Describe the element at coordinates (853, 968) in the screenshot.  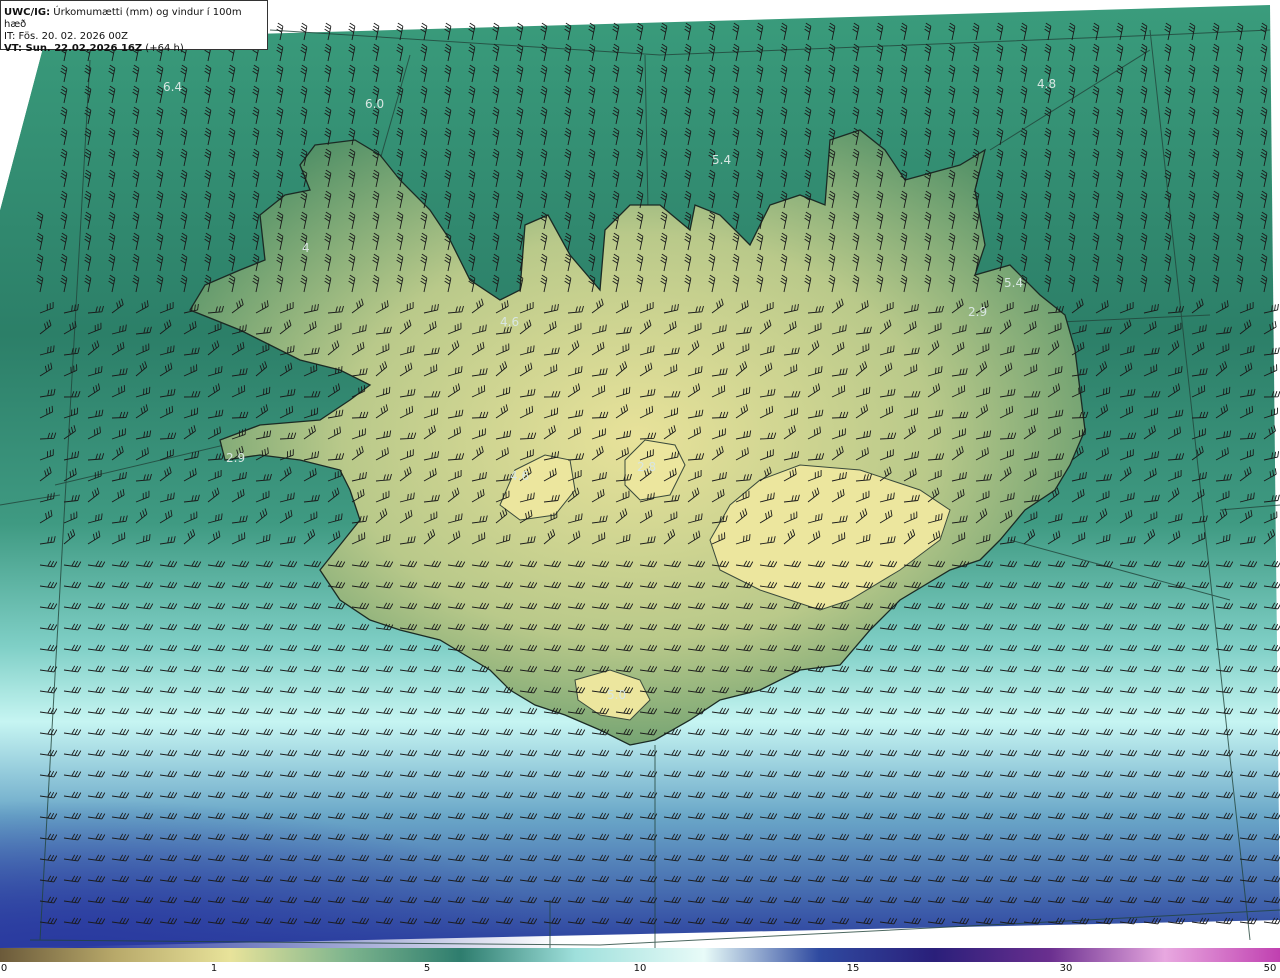
I see `colorbar-tick: 15` at that location.